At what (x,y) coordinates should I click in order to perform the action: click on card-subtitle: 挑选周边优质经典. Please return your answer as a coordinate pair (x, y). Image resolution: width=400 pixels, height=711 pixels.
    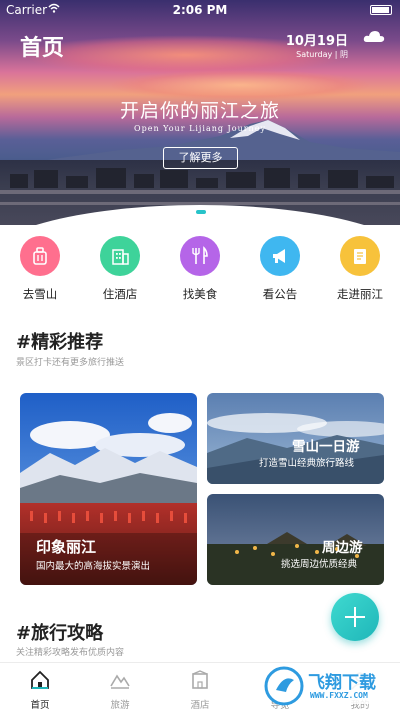
    Looking at the image, I should click on (319, 564).